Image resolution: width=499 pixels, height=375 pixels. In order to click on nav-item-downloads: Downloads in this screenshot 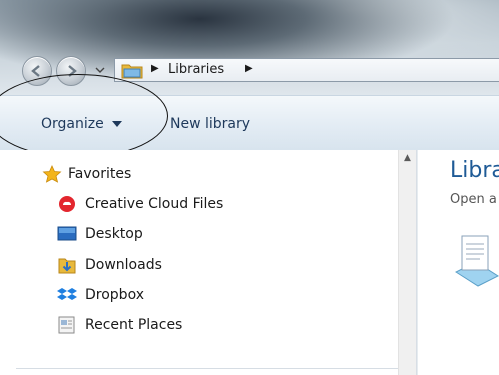, I will do `click(109, 265)`.